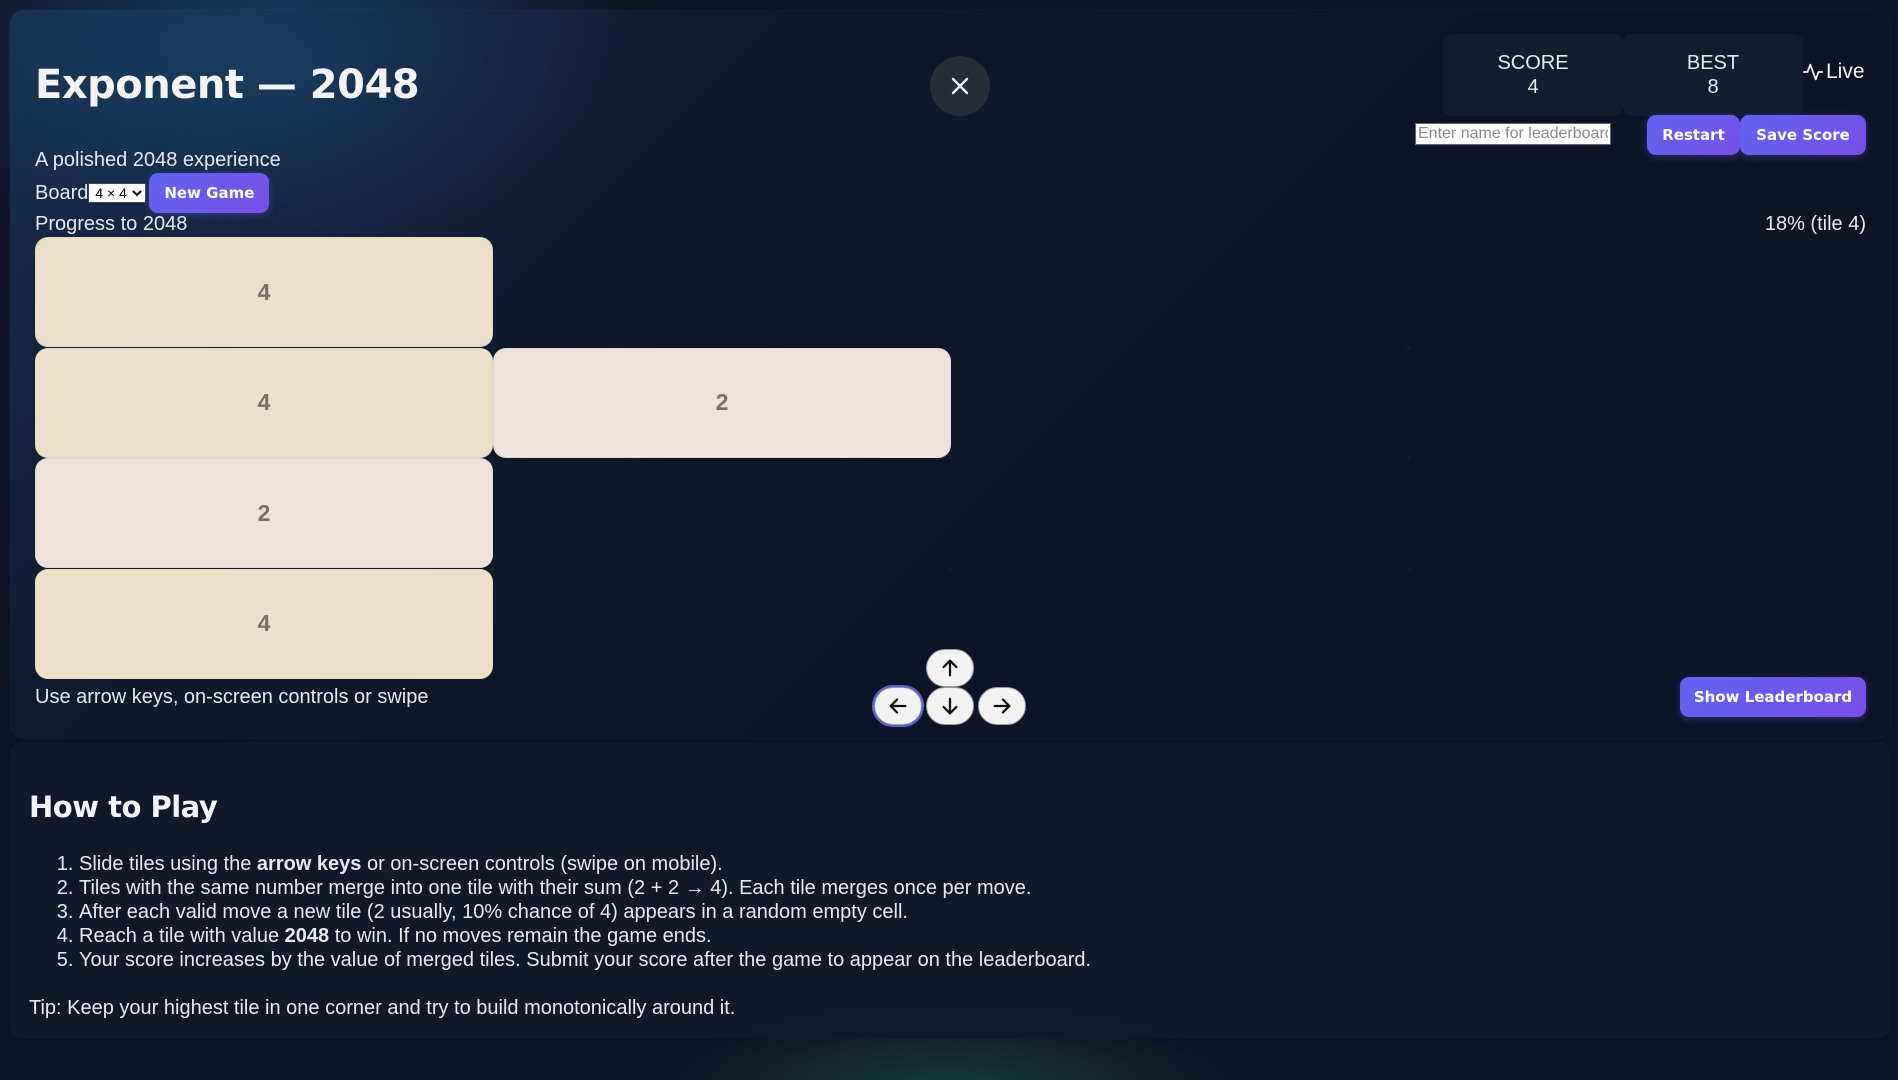  I want to click on how-to-play-title: How to Play, so click(123, 807).